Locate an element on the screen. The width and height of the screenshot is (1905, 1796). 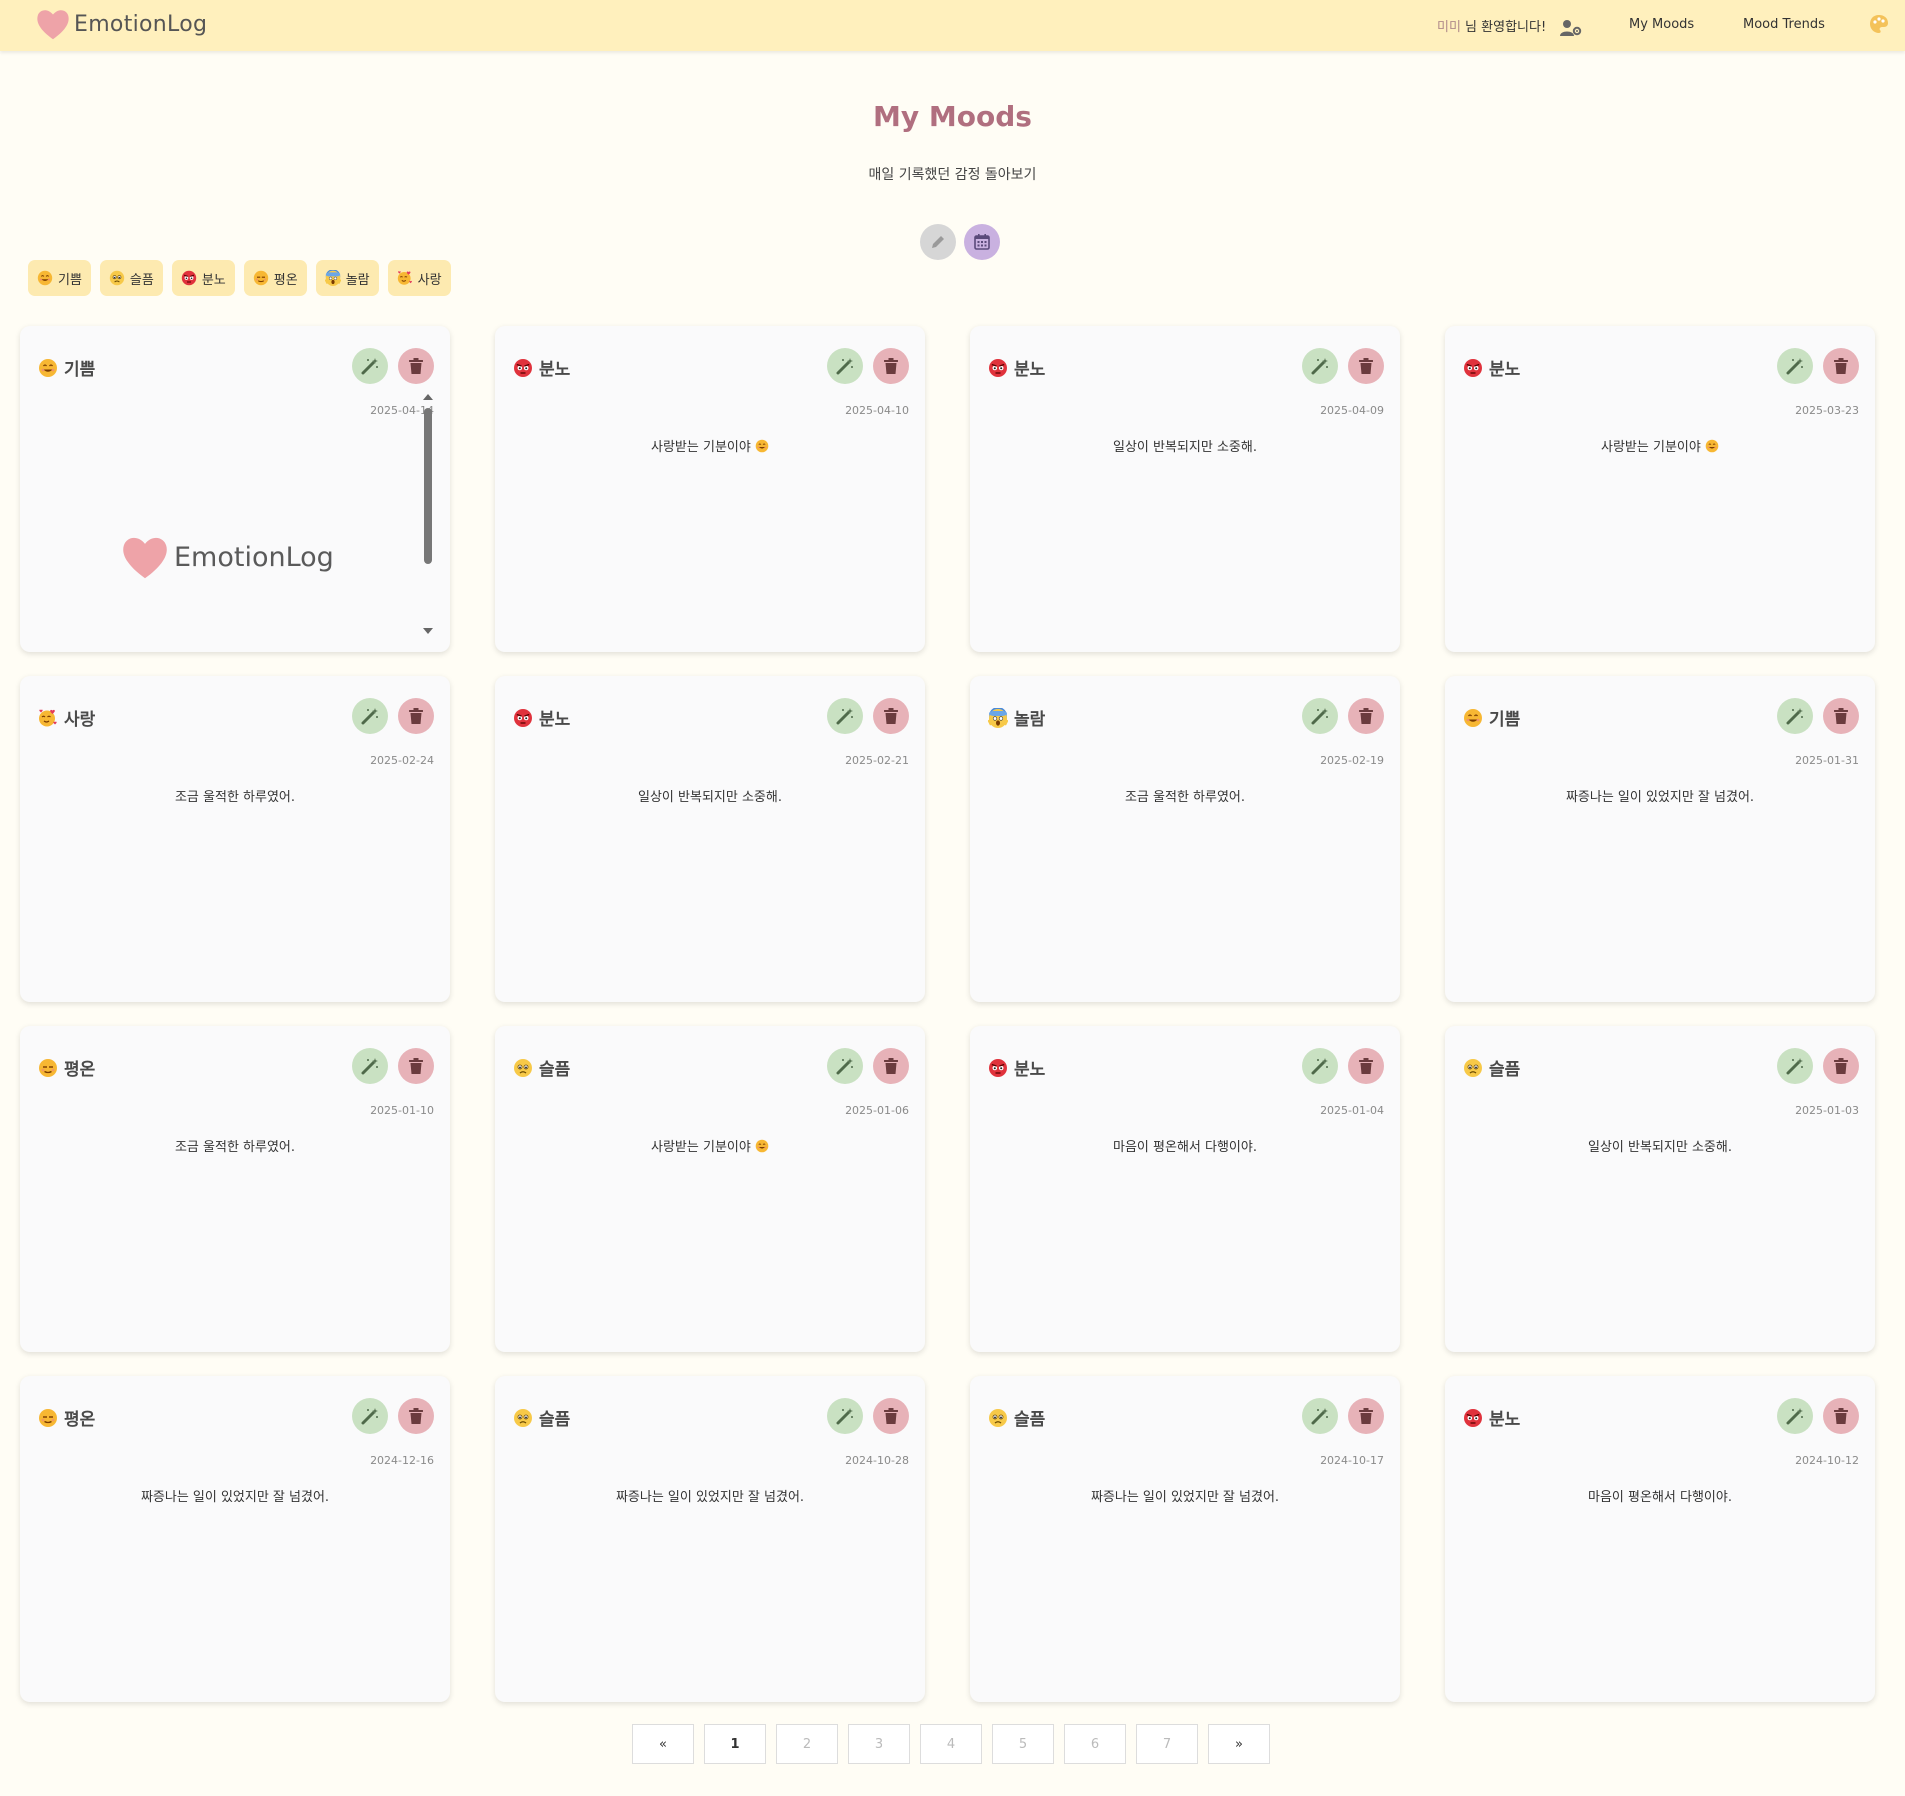
mood-card: 분노 2025-03-23 사랑받는 기분이야 is located at coordinates (1660, 489).